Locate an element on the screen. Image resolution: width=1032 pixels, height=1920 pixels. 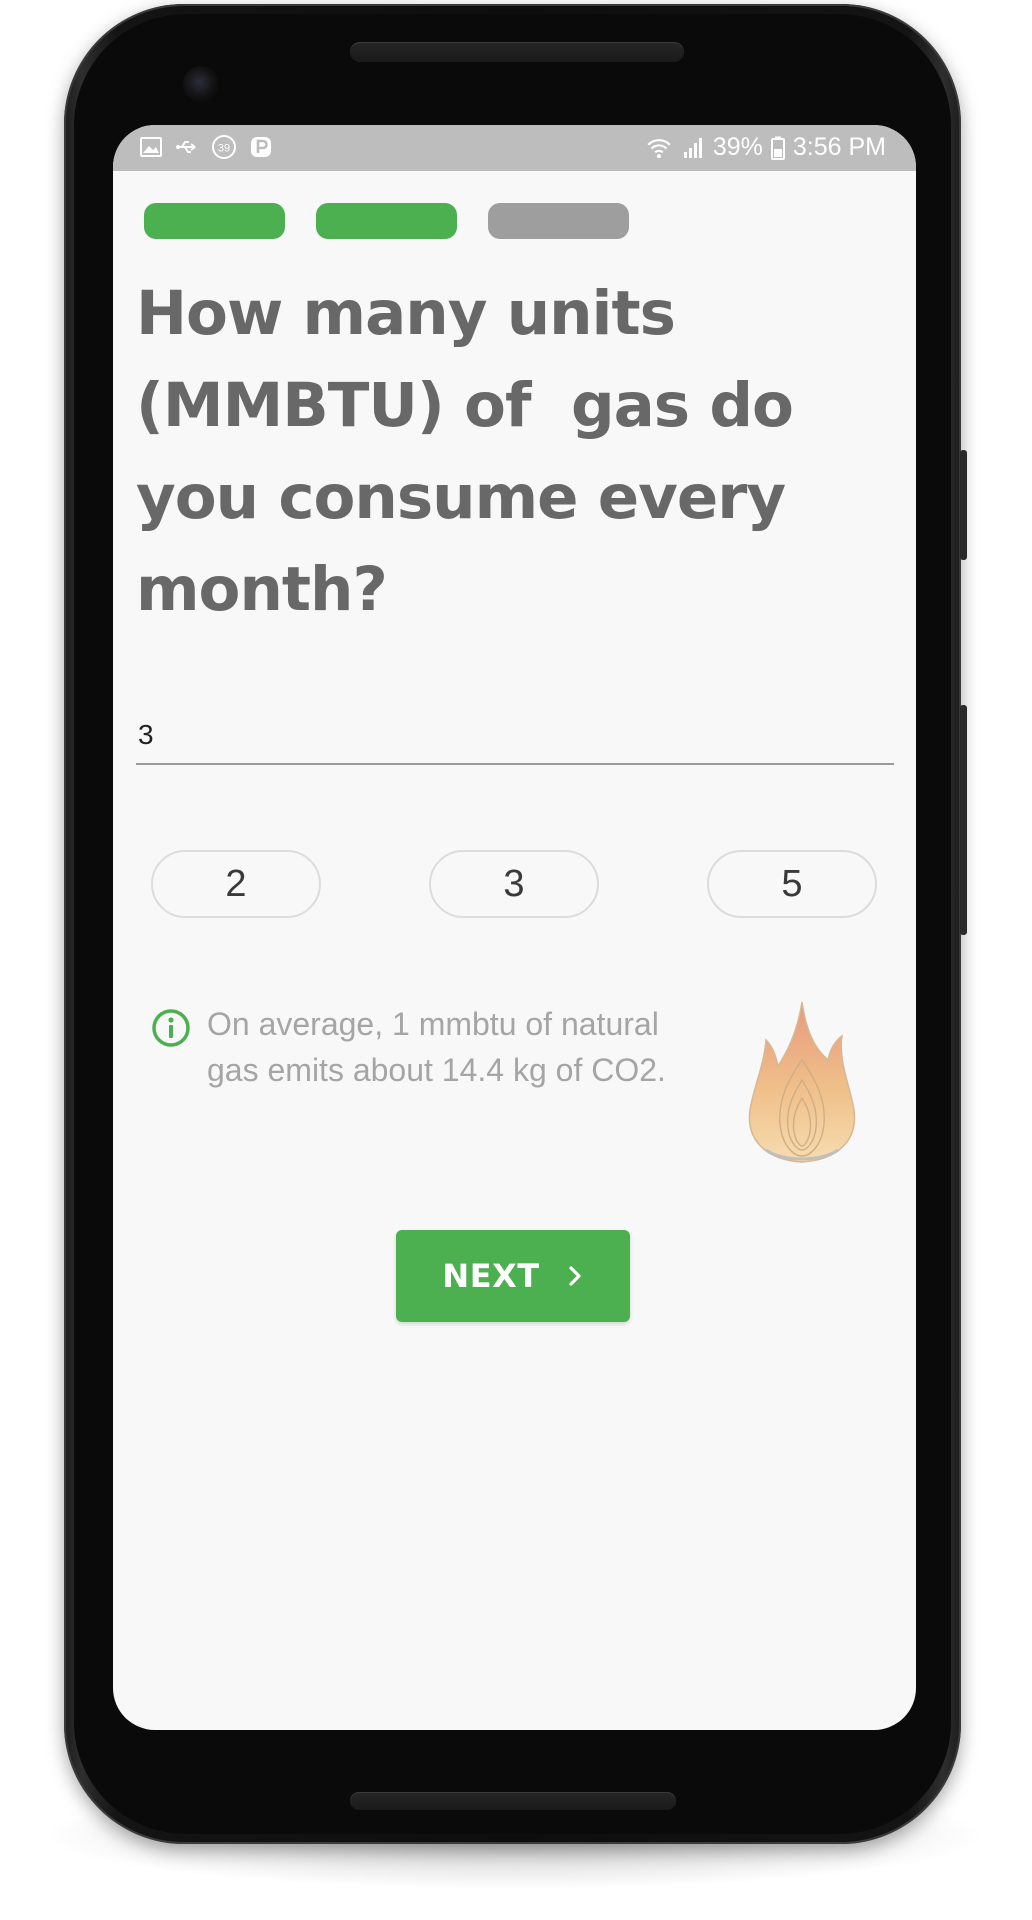
badge-39-icon: 39 is located at coordinates (224, 147).